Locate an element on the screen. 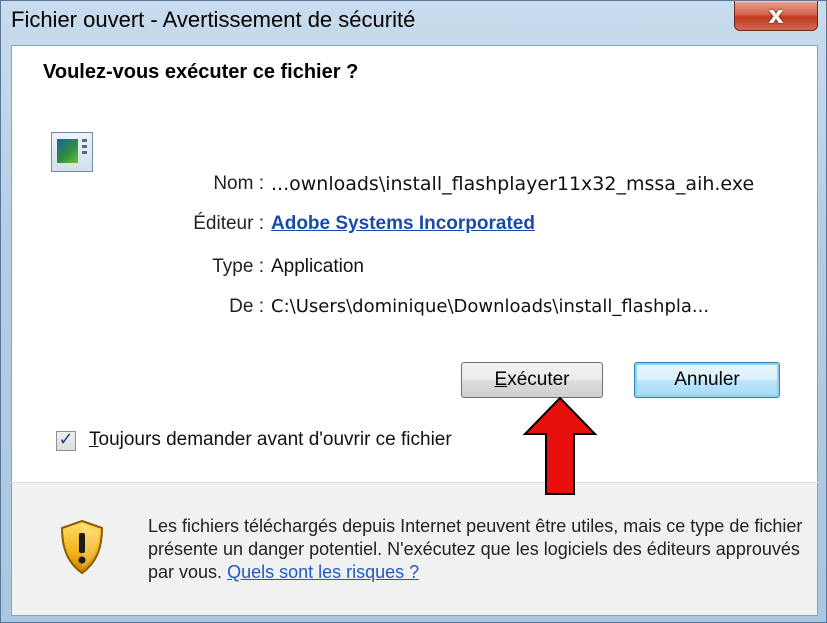  name-label: Nom : is located at coordinates (238, 183).